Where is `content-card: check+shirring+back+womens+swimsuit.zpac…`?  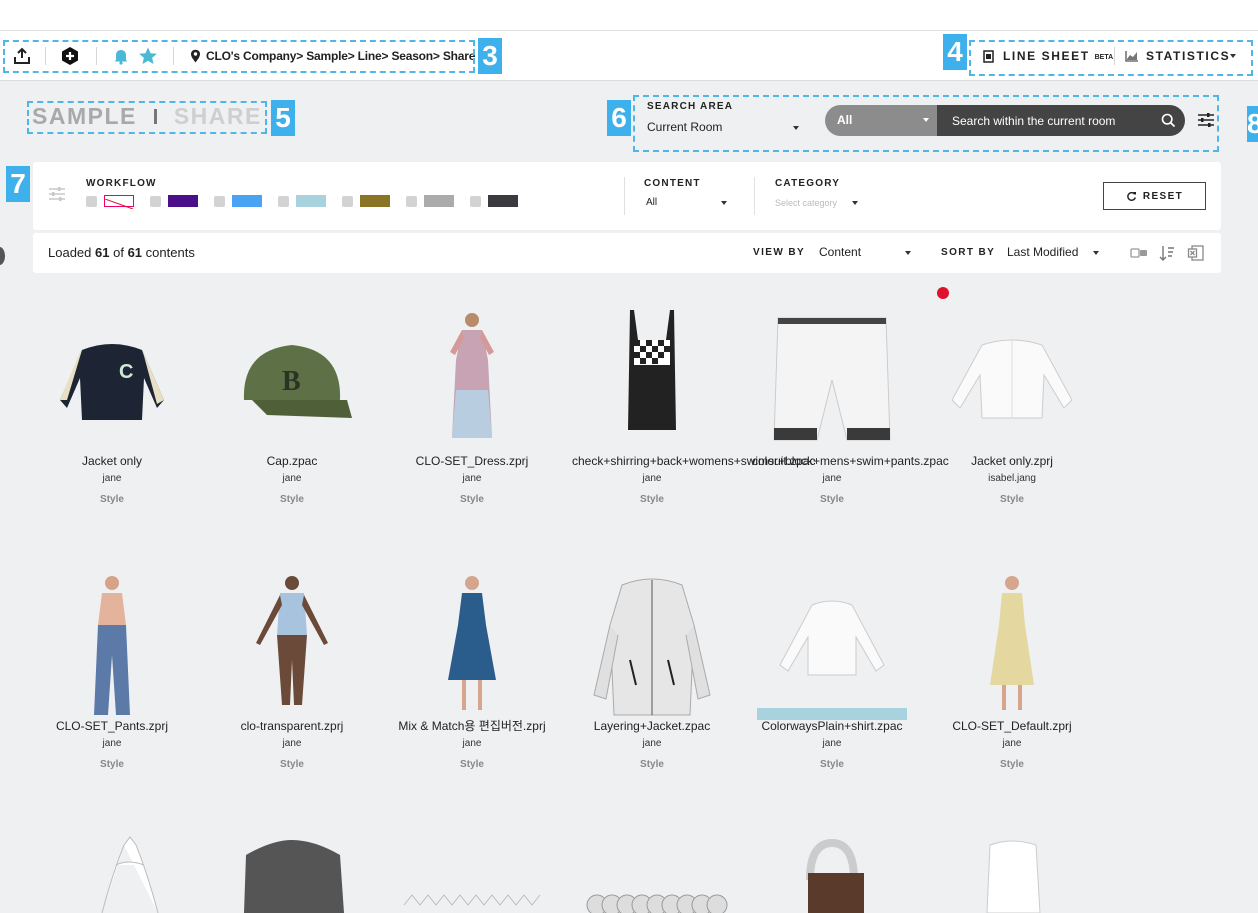
content-card: check+shirring+back+womens+swimsuit.zpac… is located at coordinates (693, 402).